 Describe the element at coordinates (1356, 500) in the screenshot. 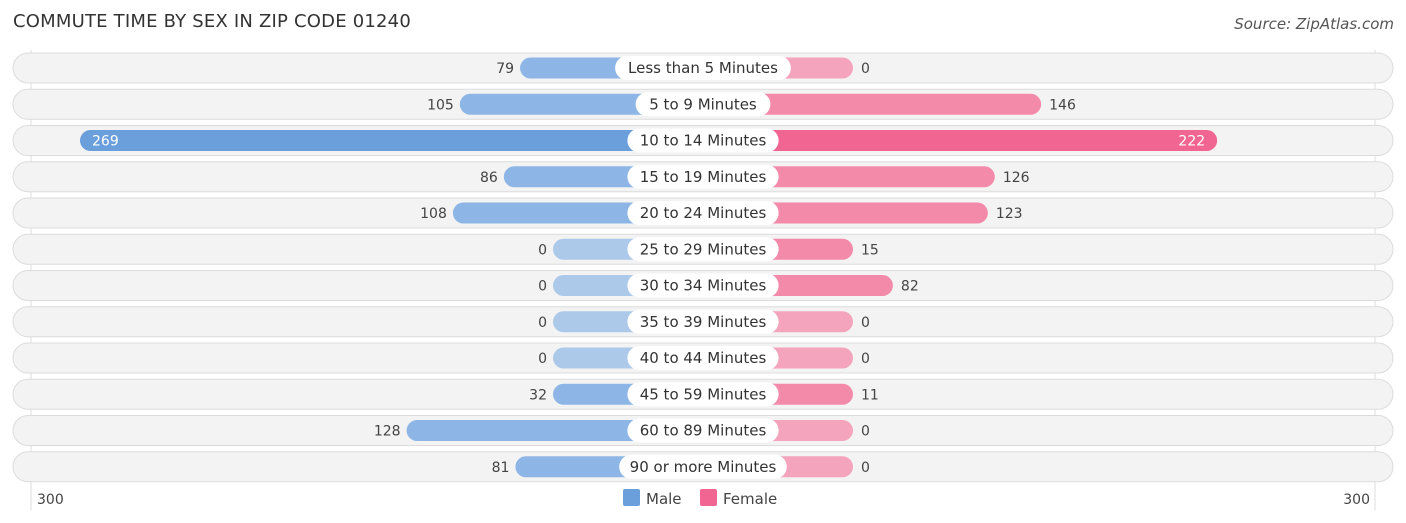

I see `axis-label-right: 300` at that location.